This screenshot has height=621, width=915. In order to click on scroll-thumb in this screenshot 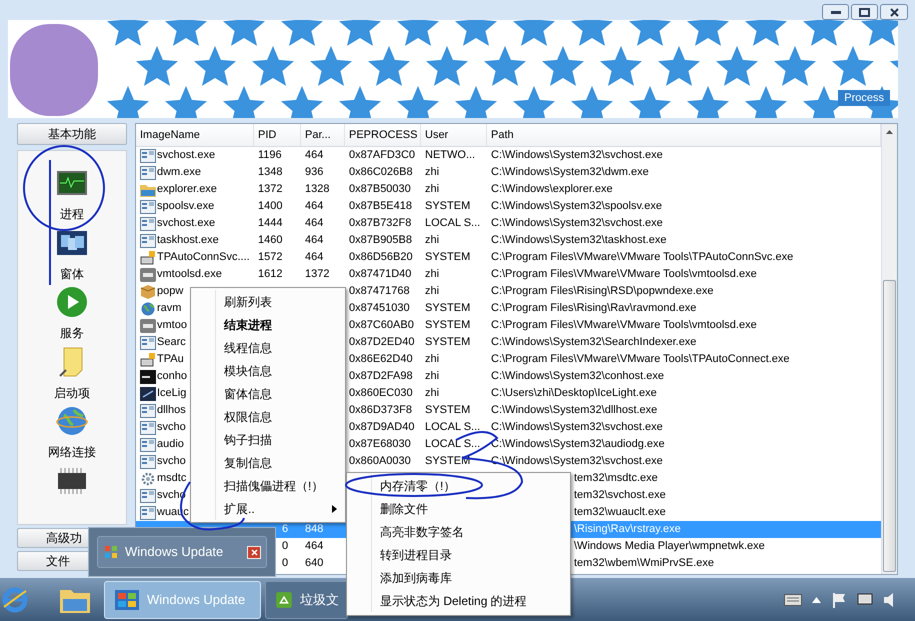, I will do `click(889, 426)`.